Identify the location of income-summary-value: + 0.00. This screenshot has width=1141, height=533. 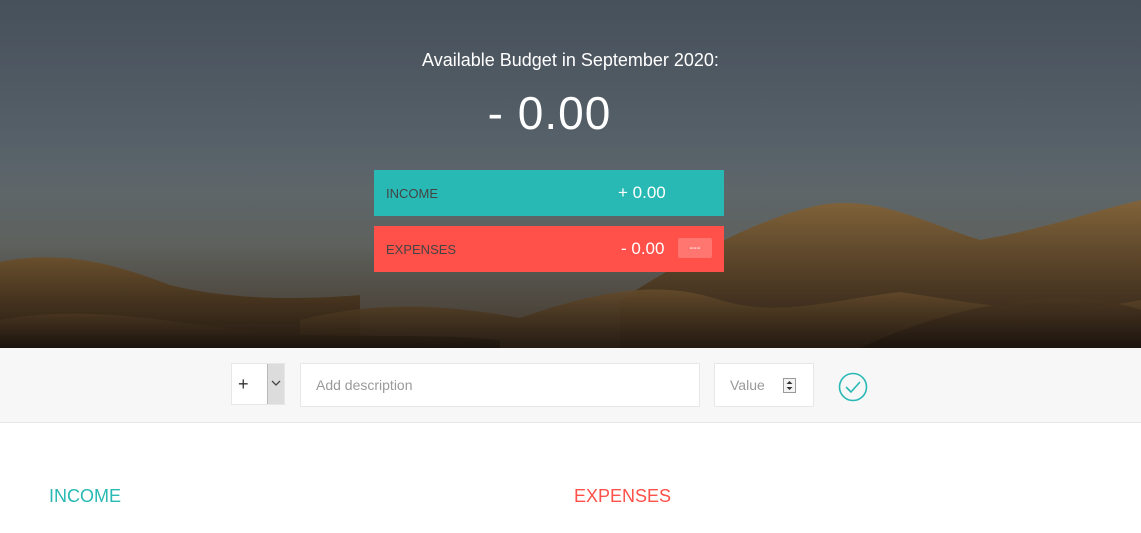
(642, 192).